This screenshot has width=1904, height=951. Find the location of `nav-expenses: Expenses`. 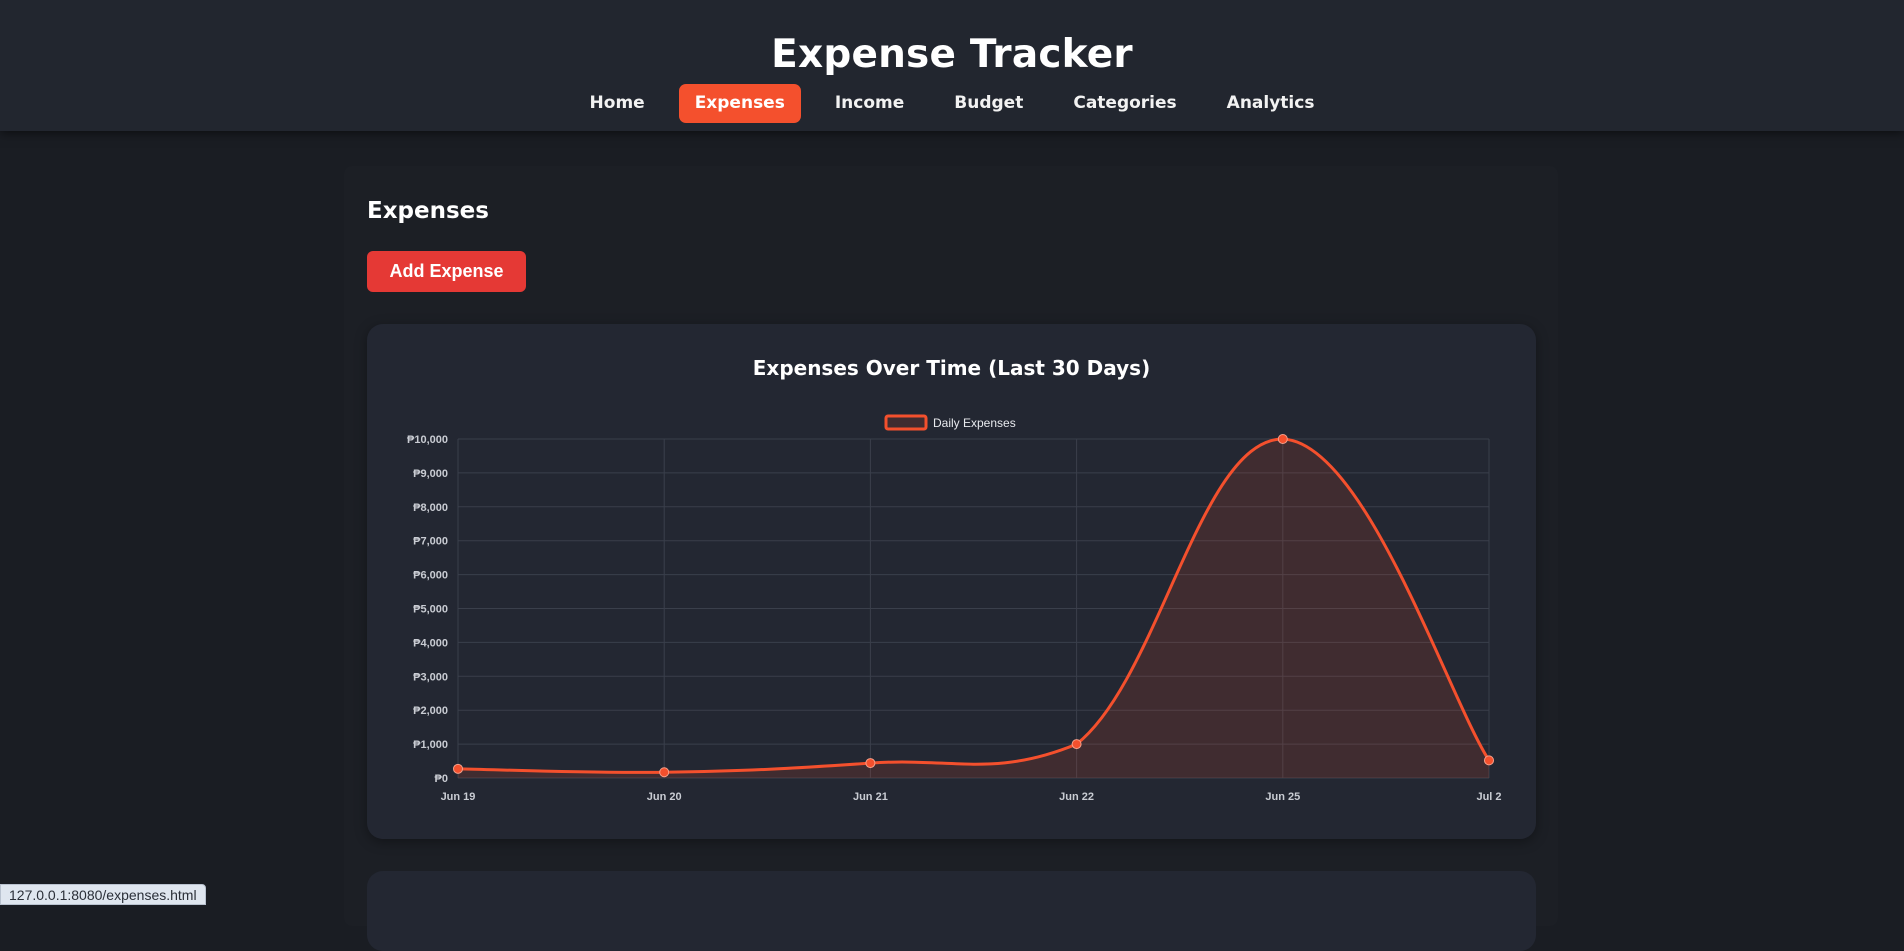

nav-expenses: Expenses is located at coordinates (739, 103).